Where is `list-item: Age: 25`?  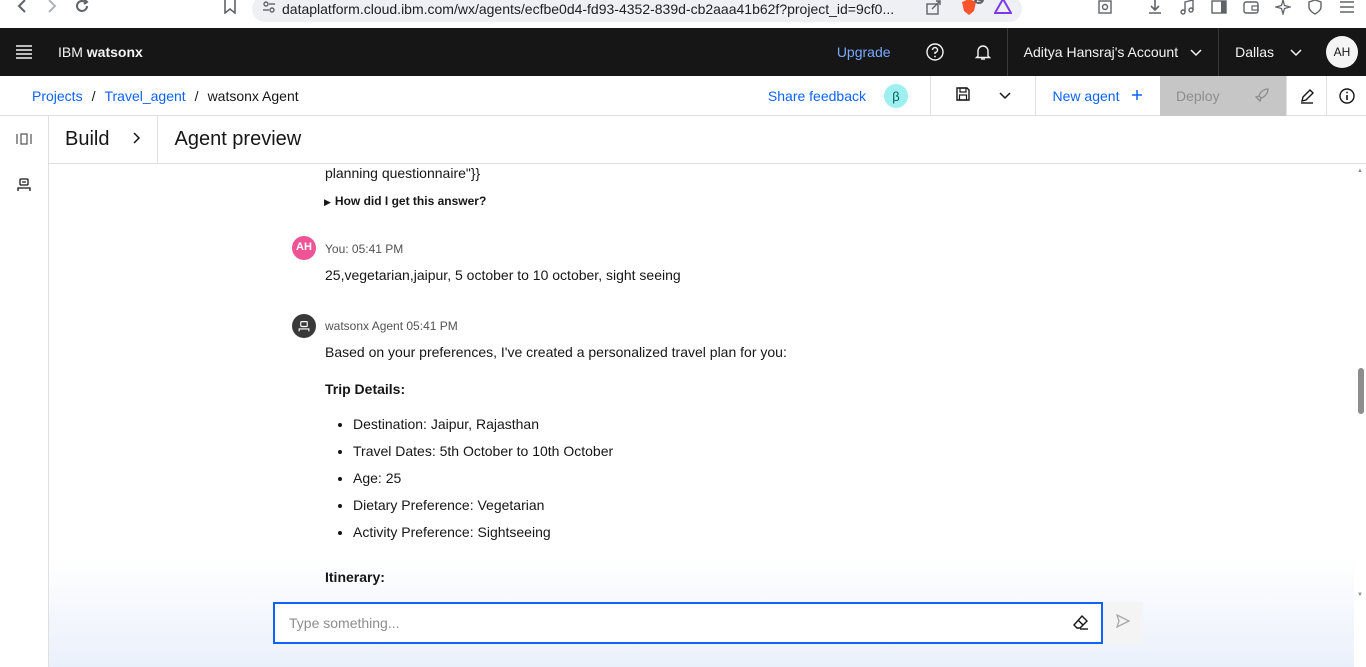
list-item: Age: 25 is located at coordinates (483, 481).